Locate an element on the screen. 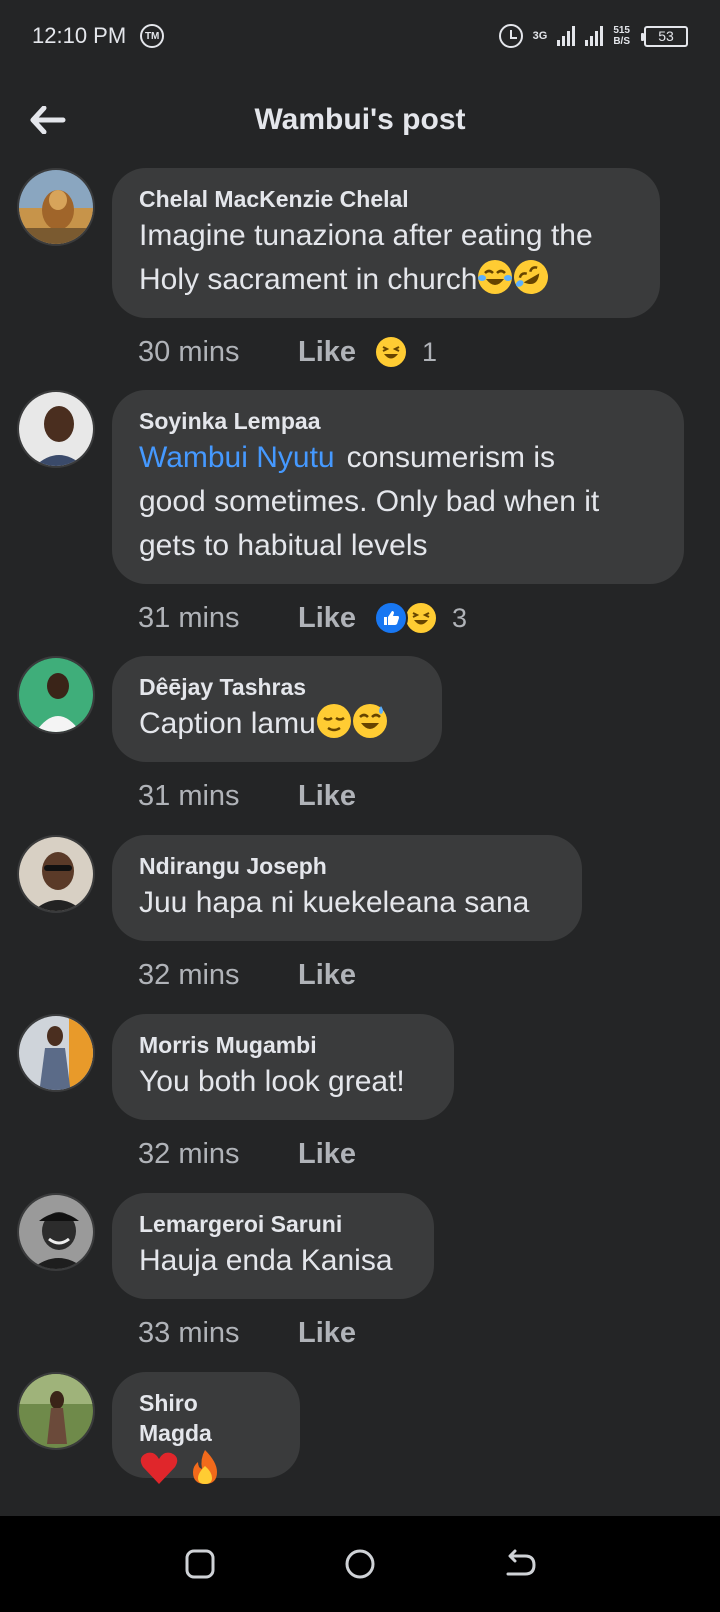 Image resolution: width=720 pixels, height=1612 pixels. recents-icon is located at coordinates (200, 1564).